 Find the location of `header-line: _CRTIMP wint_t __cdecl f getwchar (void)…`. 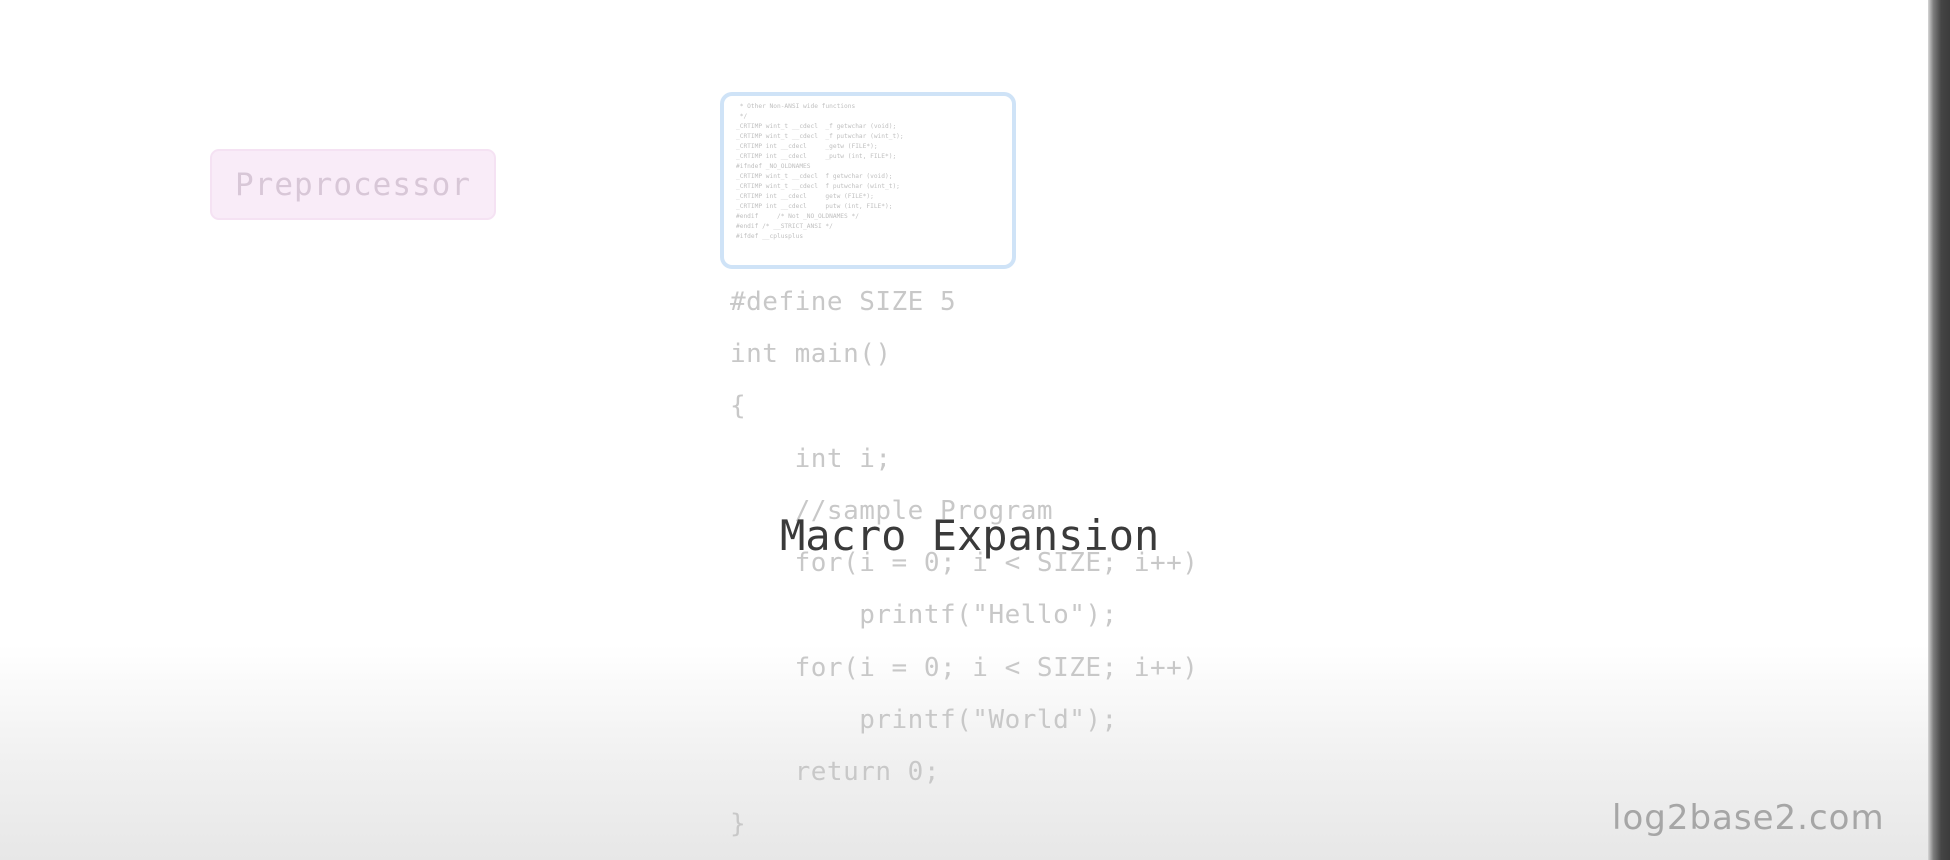

header-line: _CRTIMP wint_t __cdecl f getwchar (void)… is located at coordinates (814, 176).